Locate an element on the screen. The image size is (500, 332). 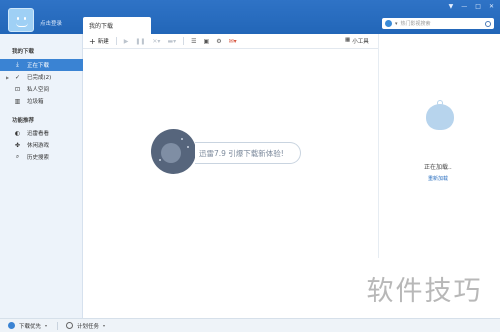
sidebar-item-xunlei-kankan: ◐ 迅雷看看 is located at coordinates (41, 133).